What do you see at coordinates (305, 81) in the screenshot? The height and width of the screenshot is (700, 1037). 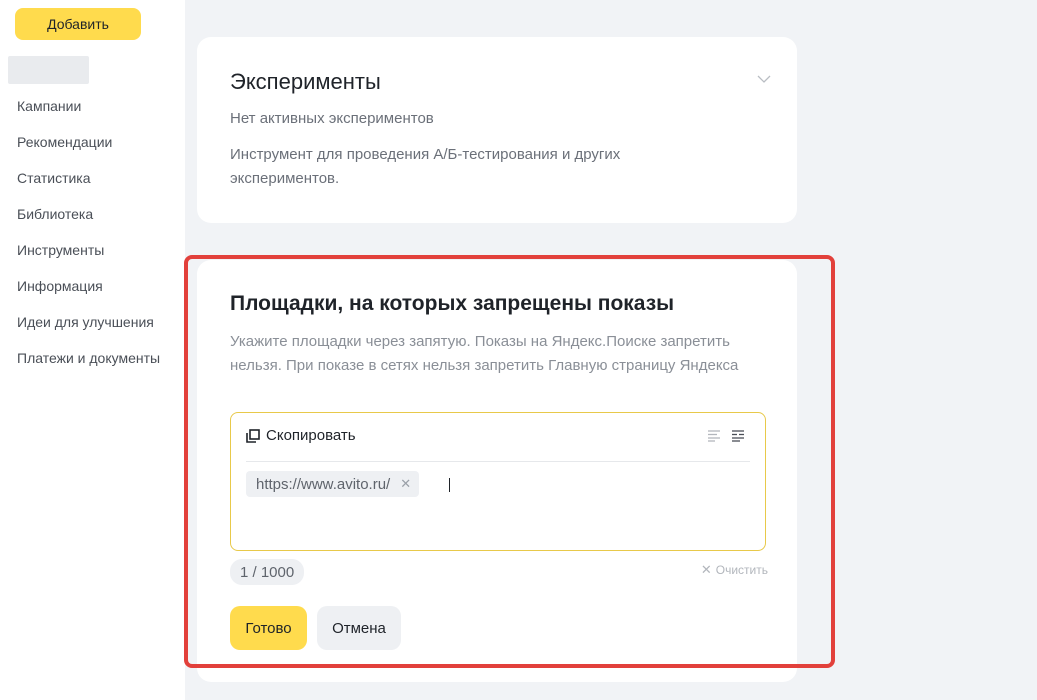 I see `experiments-title: Эксперименты` at bounding box center [305, 81].